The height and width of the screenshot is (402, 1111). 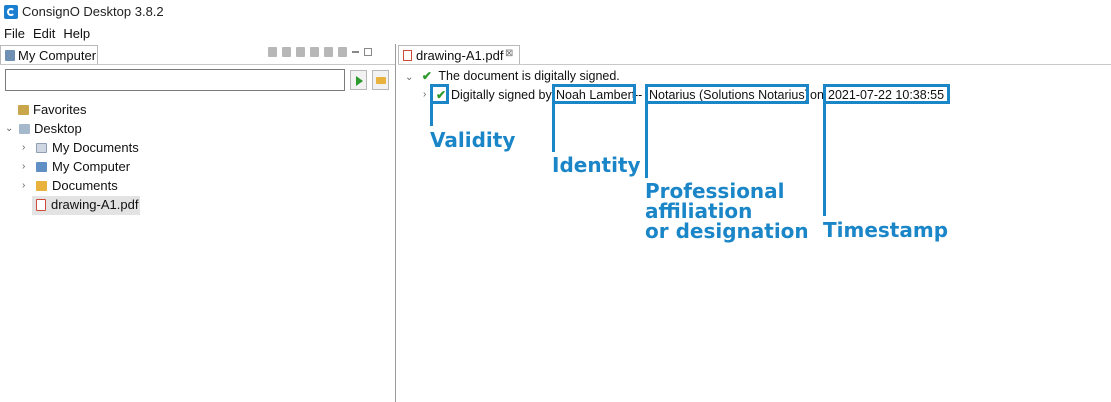 What do you see at coordinates (646, 140) in the screenshot?
I see `affiliation-pointer-line` at bounding box center [646, 140].